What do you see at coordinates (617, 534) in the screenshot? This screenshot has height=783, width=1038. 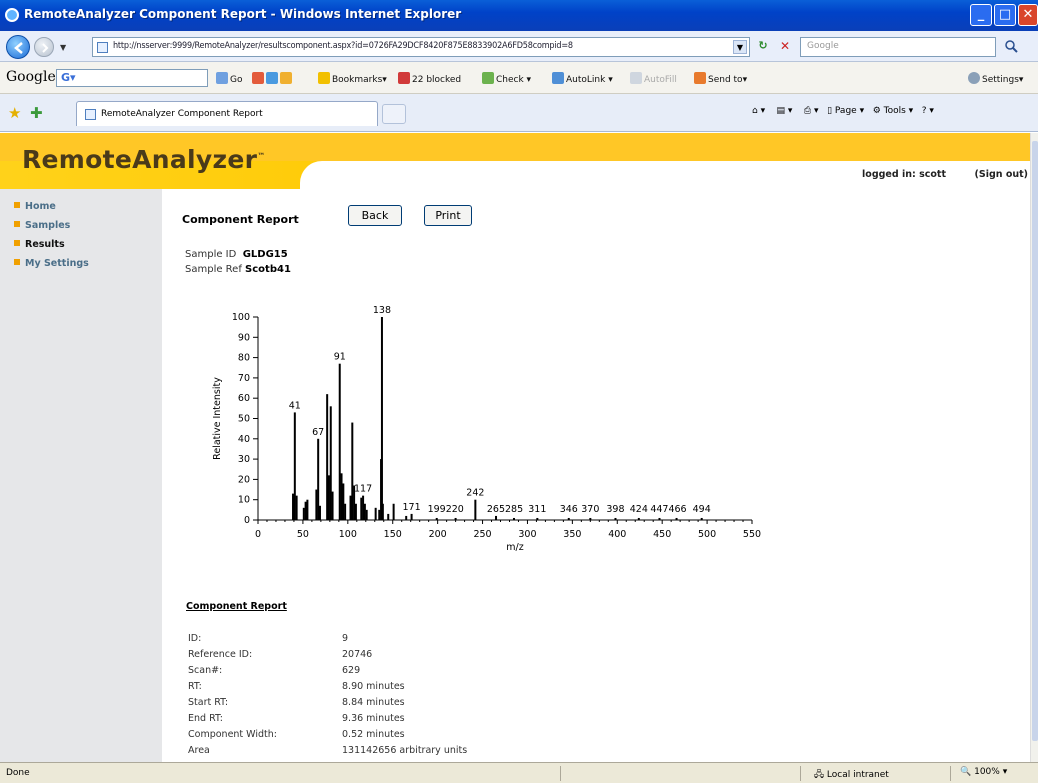 I see `x-tick-label: 400` at bounding box center [617, 534].